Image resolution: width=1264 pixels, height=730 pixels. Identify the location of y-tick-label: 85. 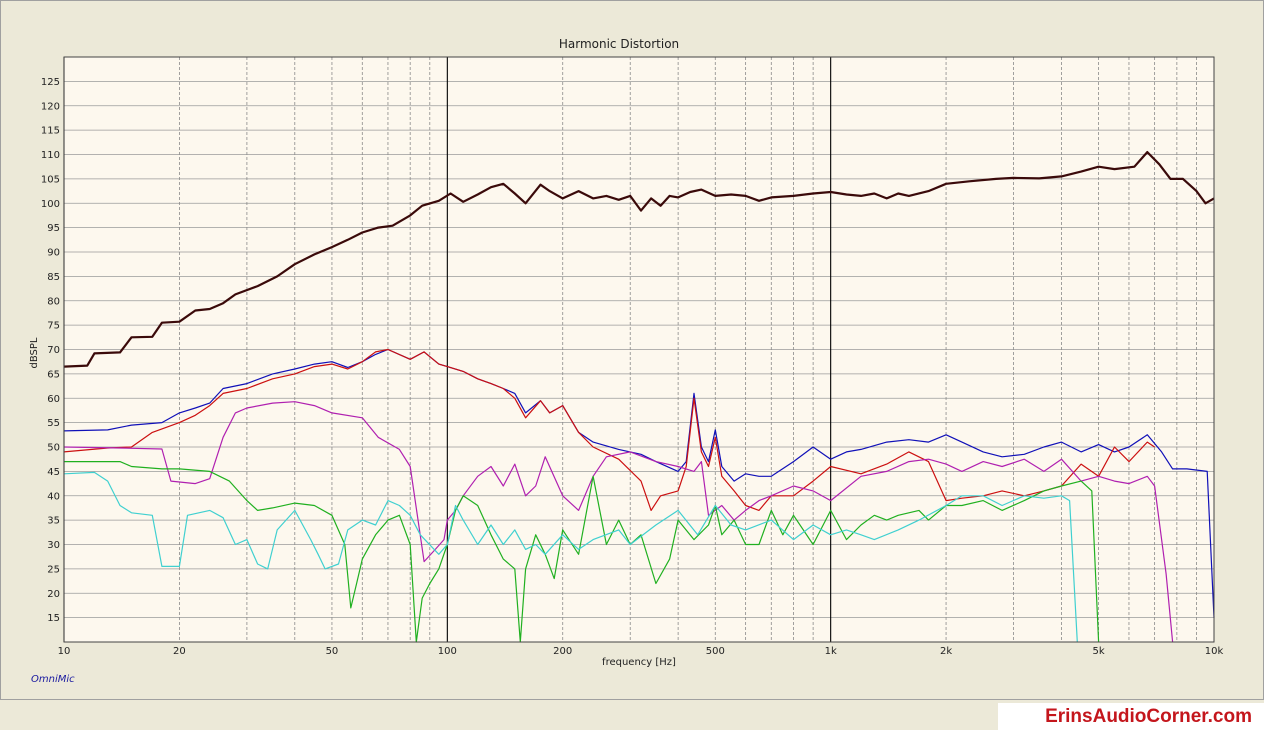
(53, 277).